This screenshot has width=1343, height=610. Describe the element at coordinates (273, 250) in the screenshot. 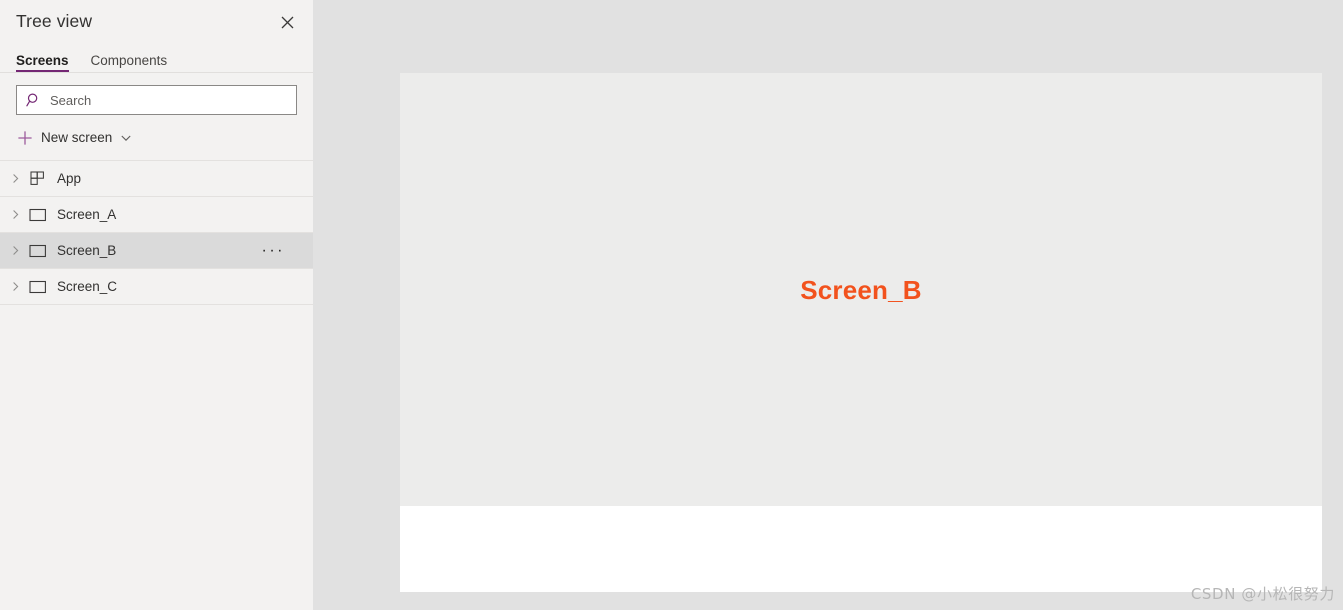

I see `row-overflow-menu-button: ···` at that location.